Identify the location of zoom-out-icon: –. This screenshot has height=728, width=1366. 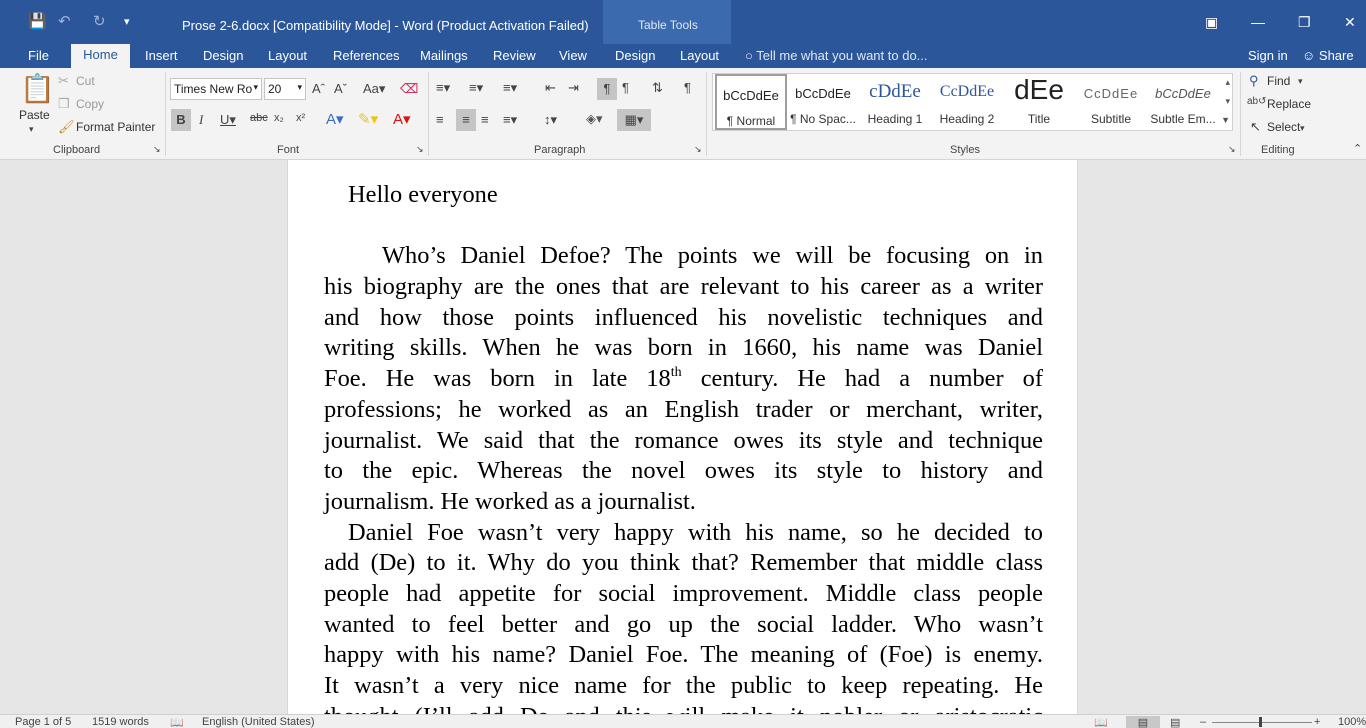
(1203, 722).